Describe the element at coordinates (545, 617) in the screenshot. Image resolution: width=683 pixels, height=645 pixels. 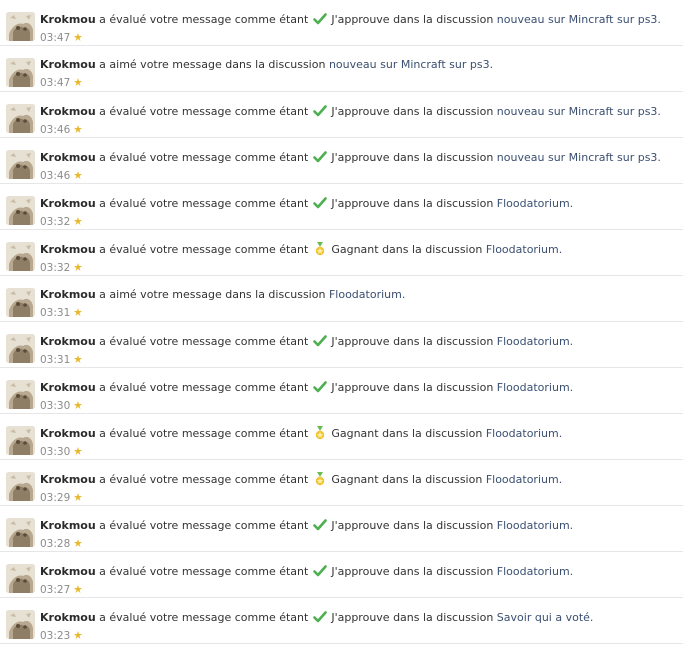
I see `thread-link: Savoir qui a voté.` at that location.